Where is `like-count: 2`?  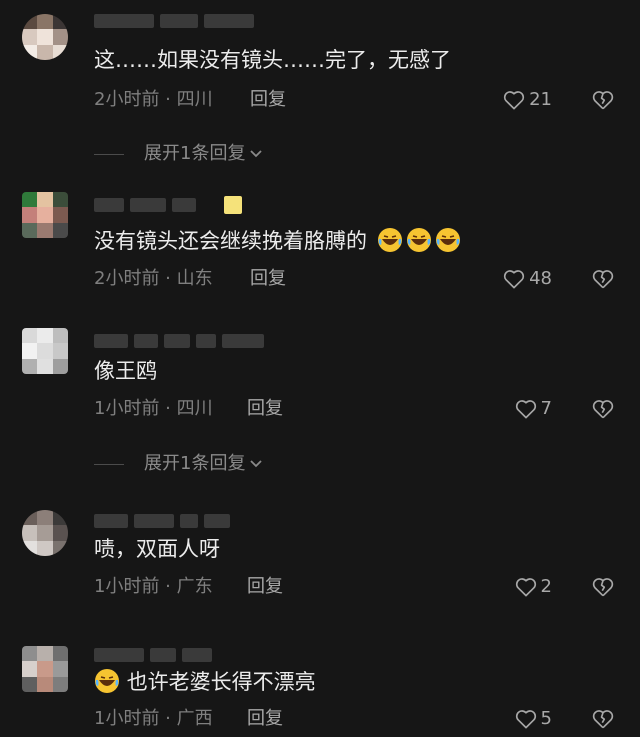 like-count: 2 is located at coordinates (546, 586).